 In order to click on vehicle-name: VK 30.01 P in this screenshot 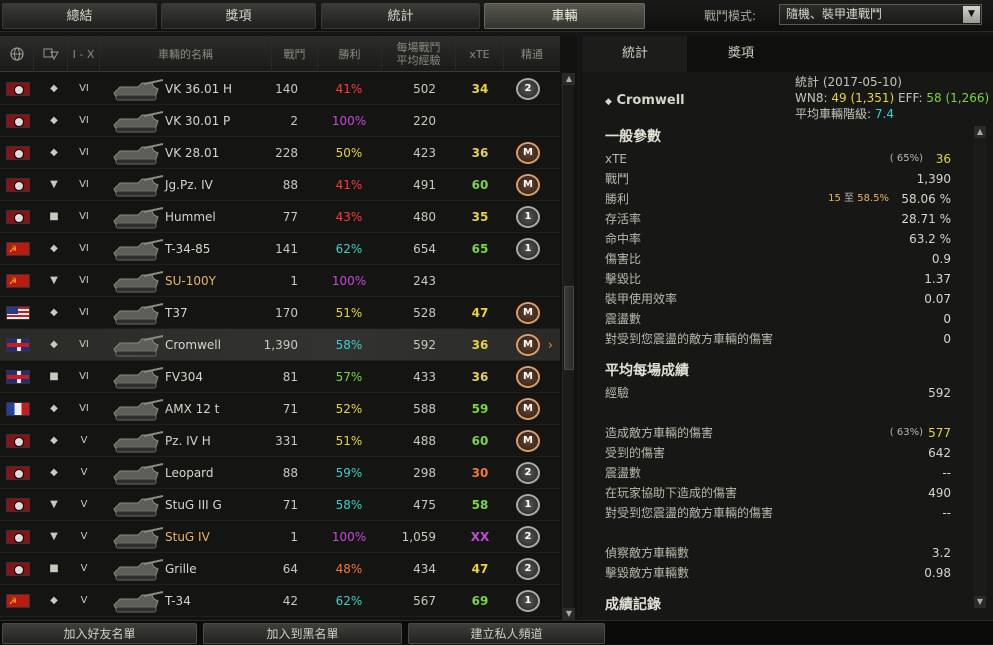, I will do `click(198, 121)`.